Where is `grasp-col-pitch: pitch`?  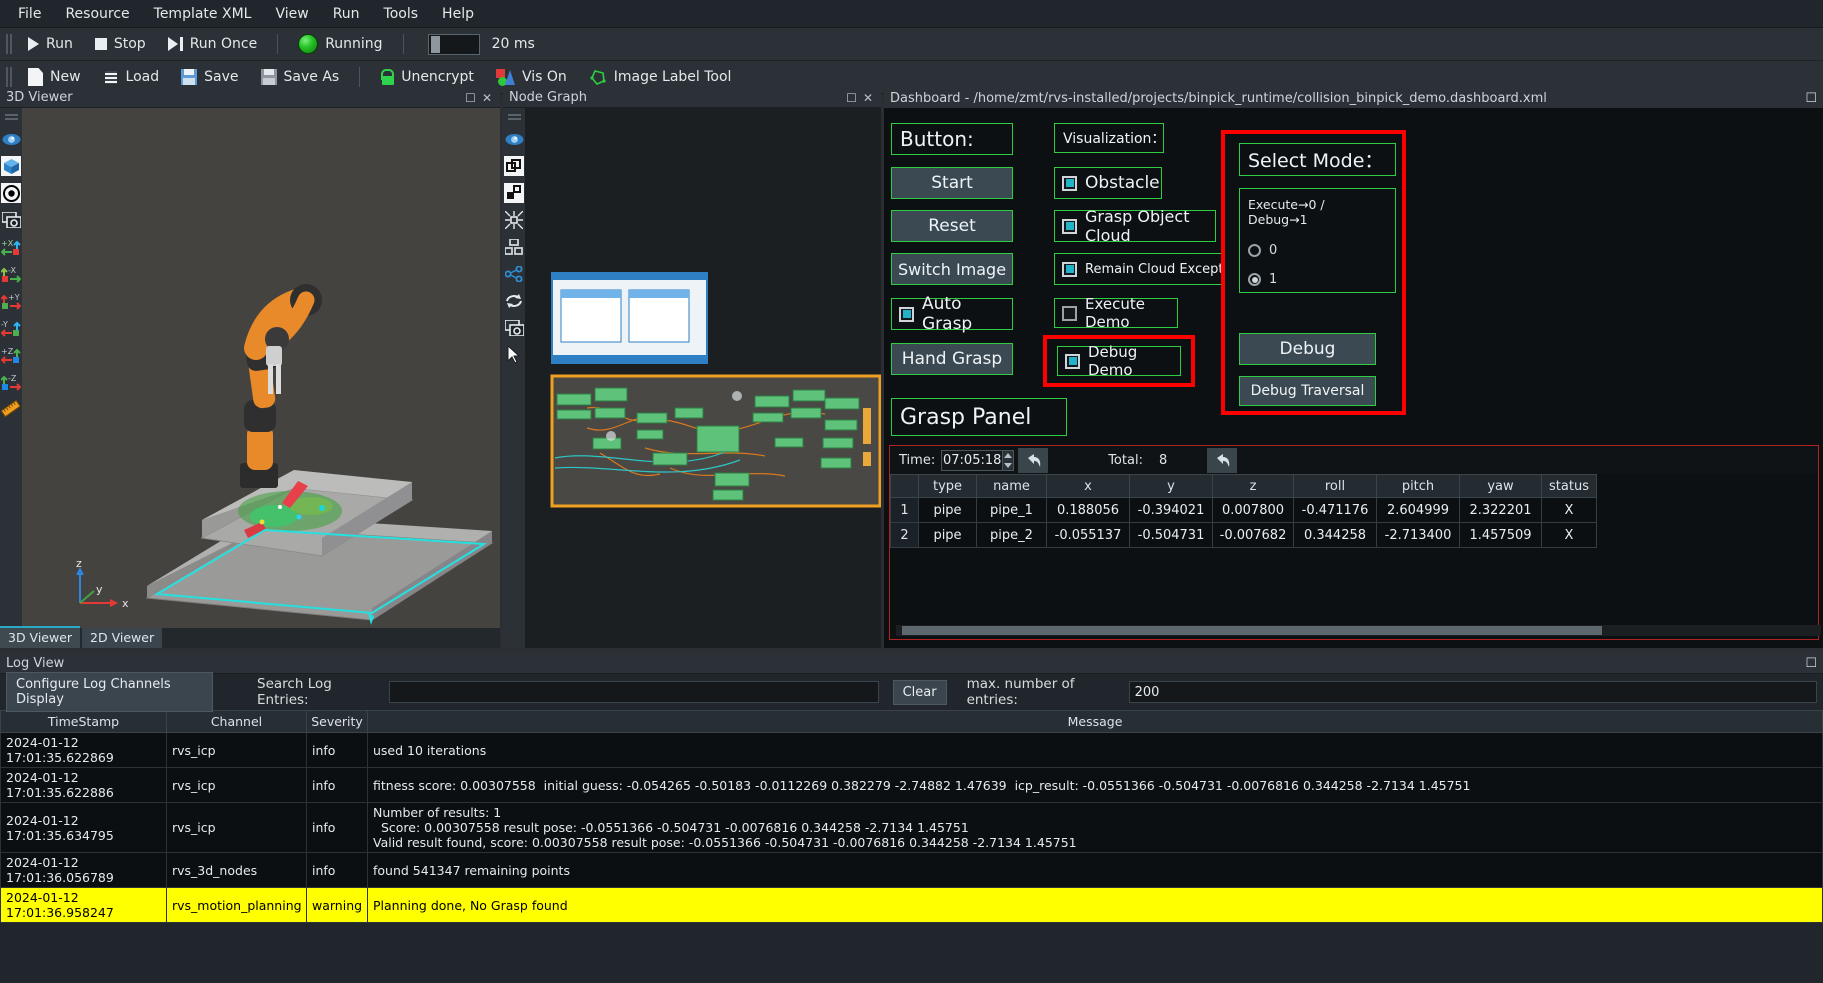
grasp-col-pitch: pitch is located at coordinates (1418, 486).